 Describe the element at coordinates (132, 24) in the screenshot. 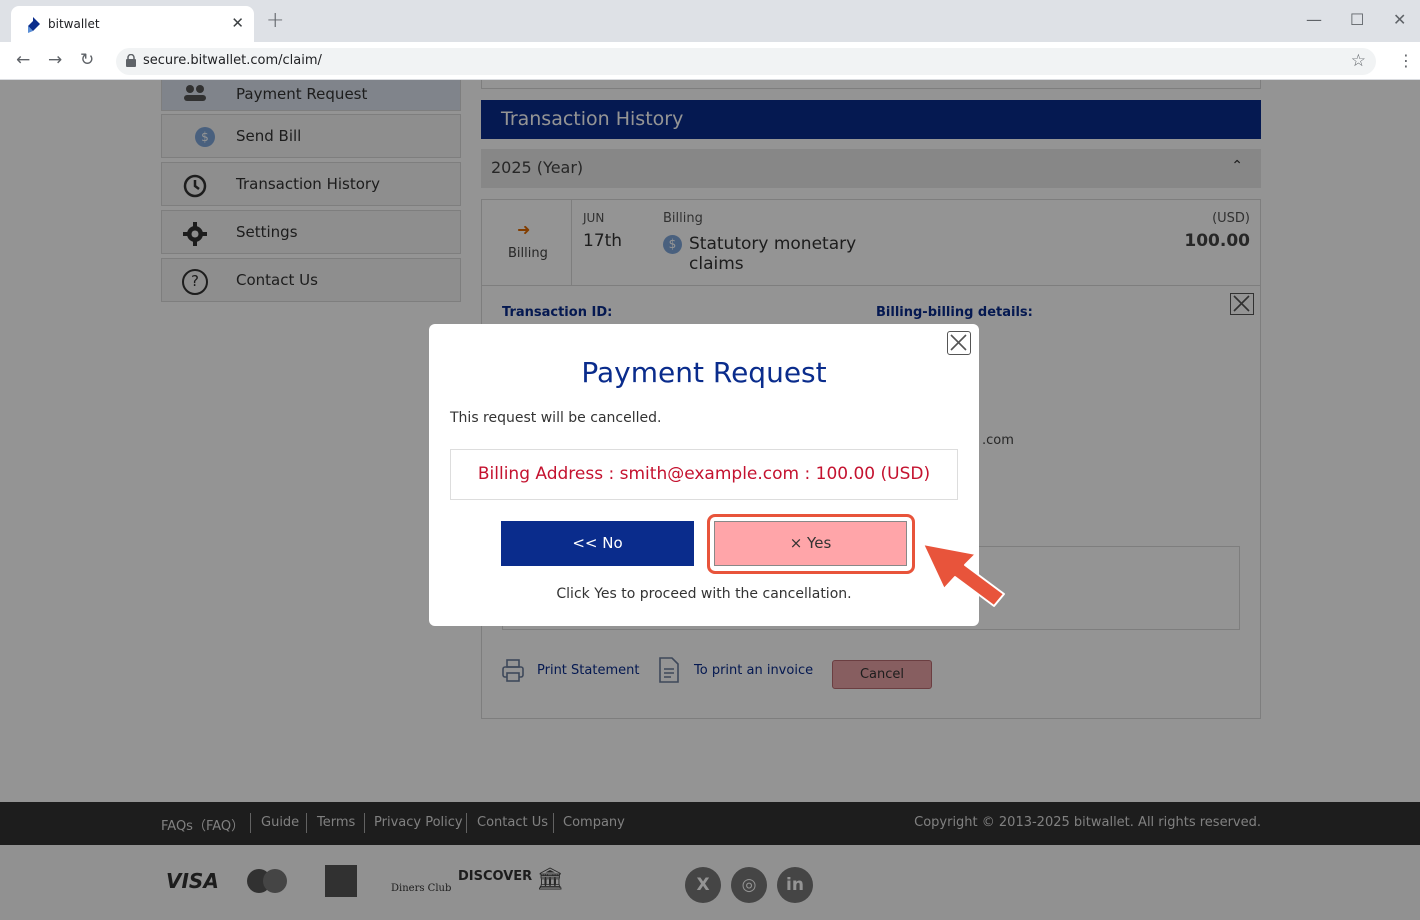

I see `browser-tab: bitwallet ✕` at that location.